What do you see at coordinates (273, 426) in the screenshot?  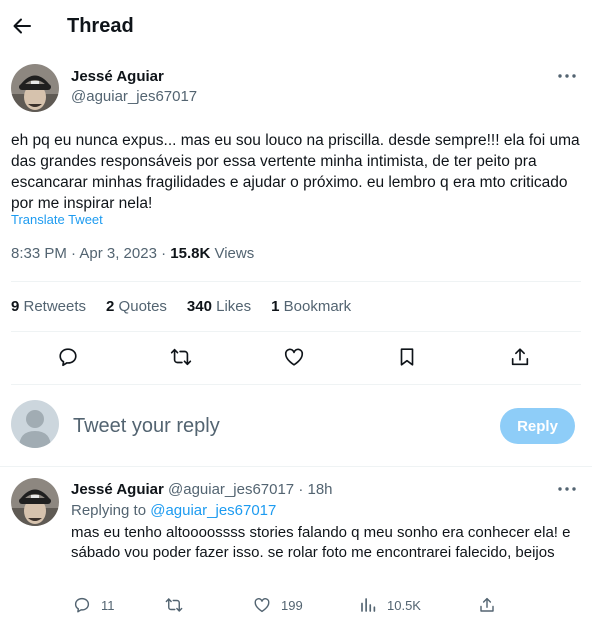 I see `reply-input: Tweet your reply` at bounding box center [273, 426].